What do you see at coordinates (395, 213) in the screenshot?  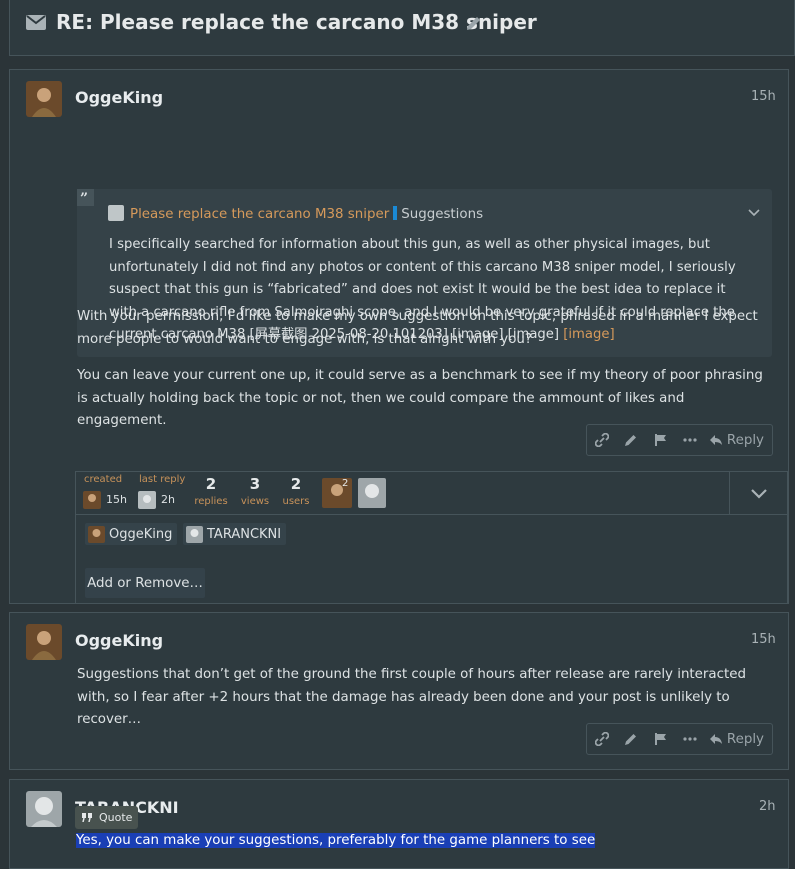 I see `category-badge` at bounding box center [395, 213].